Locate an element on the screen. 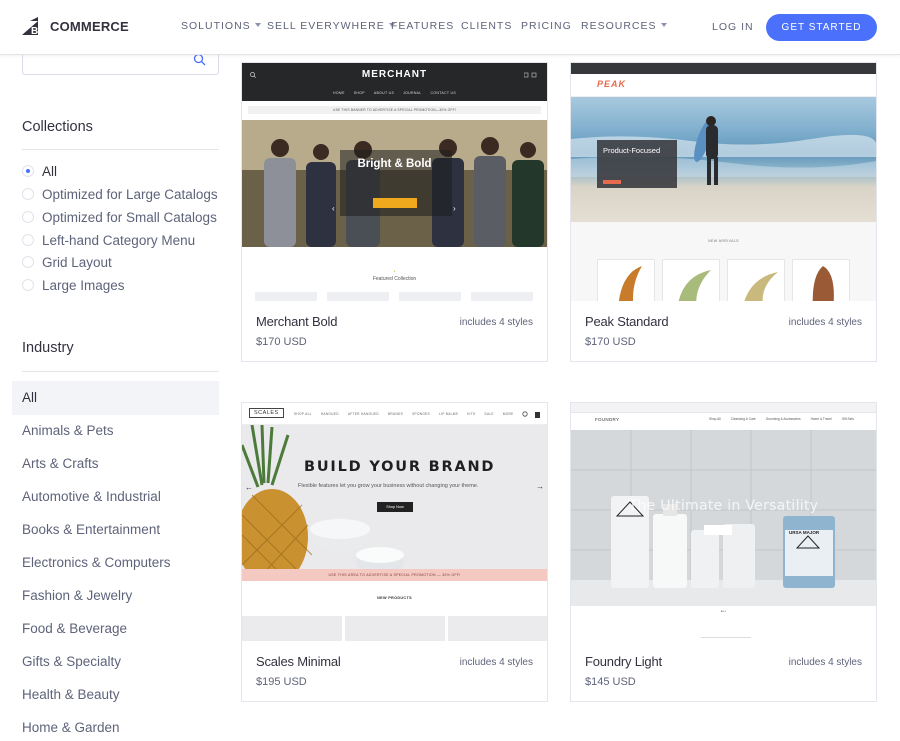 This screenshot has width=900, height=741. collection-option-large-images: Large Images is located at coordinates (73, 285).